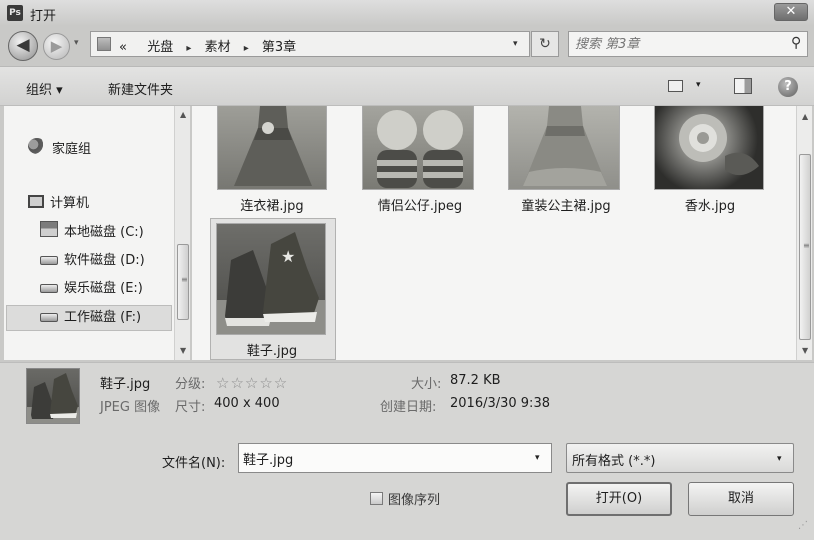 This screenshot has height=540, width=814. What do you see at coordinates (182, 233) in the screenshot?
I see `nav-scrollbar: ▲ ≡ ▼` at bounding box center [182, 233].